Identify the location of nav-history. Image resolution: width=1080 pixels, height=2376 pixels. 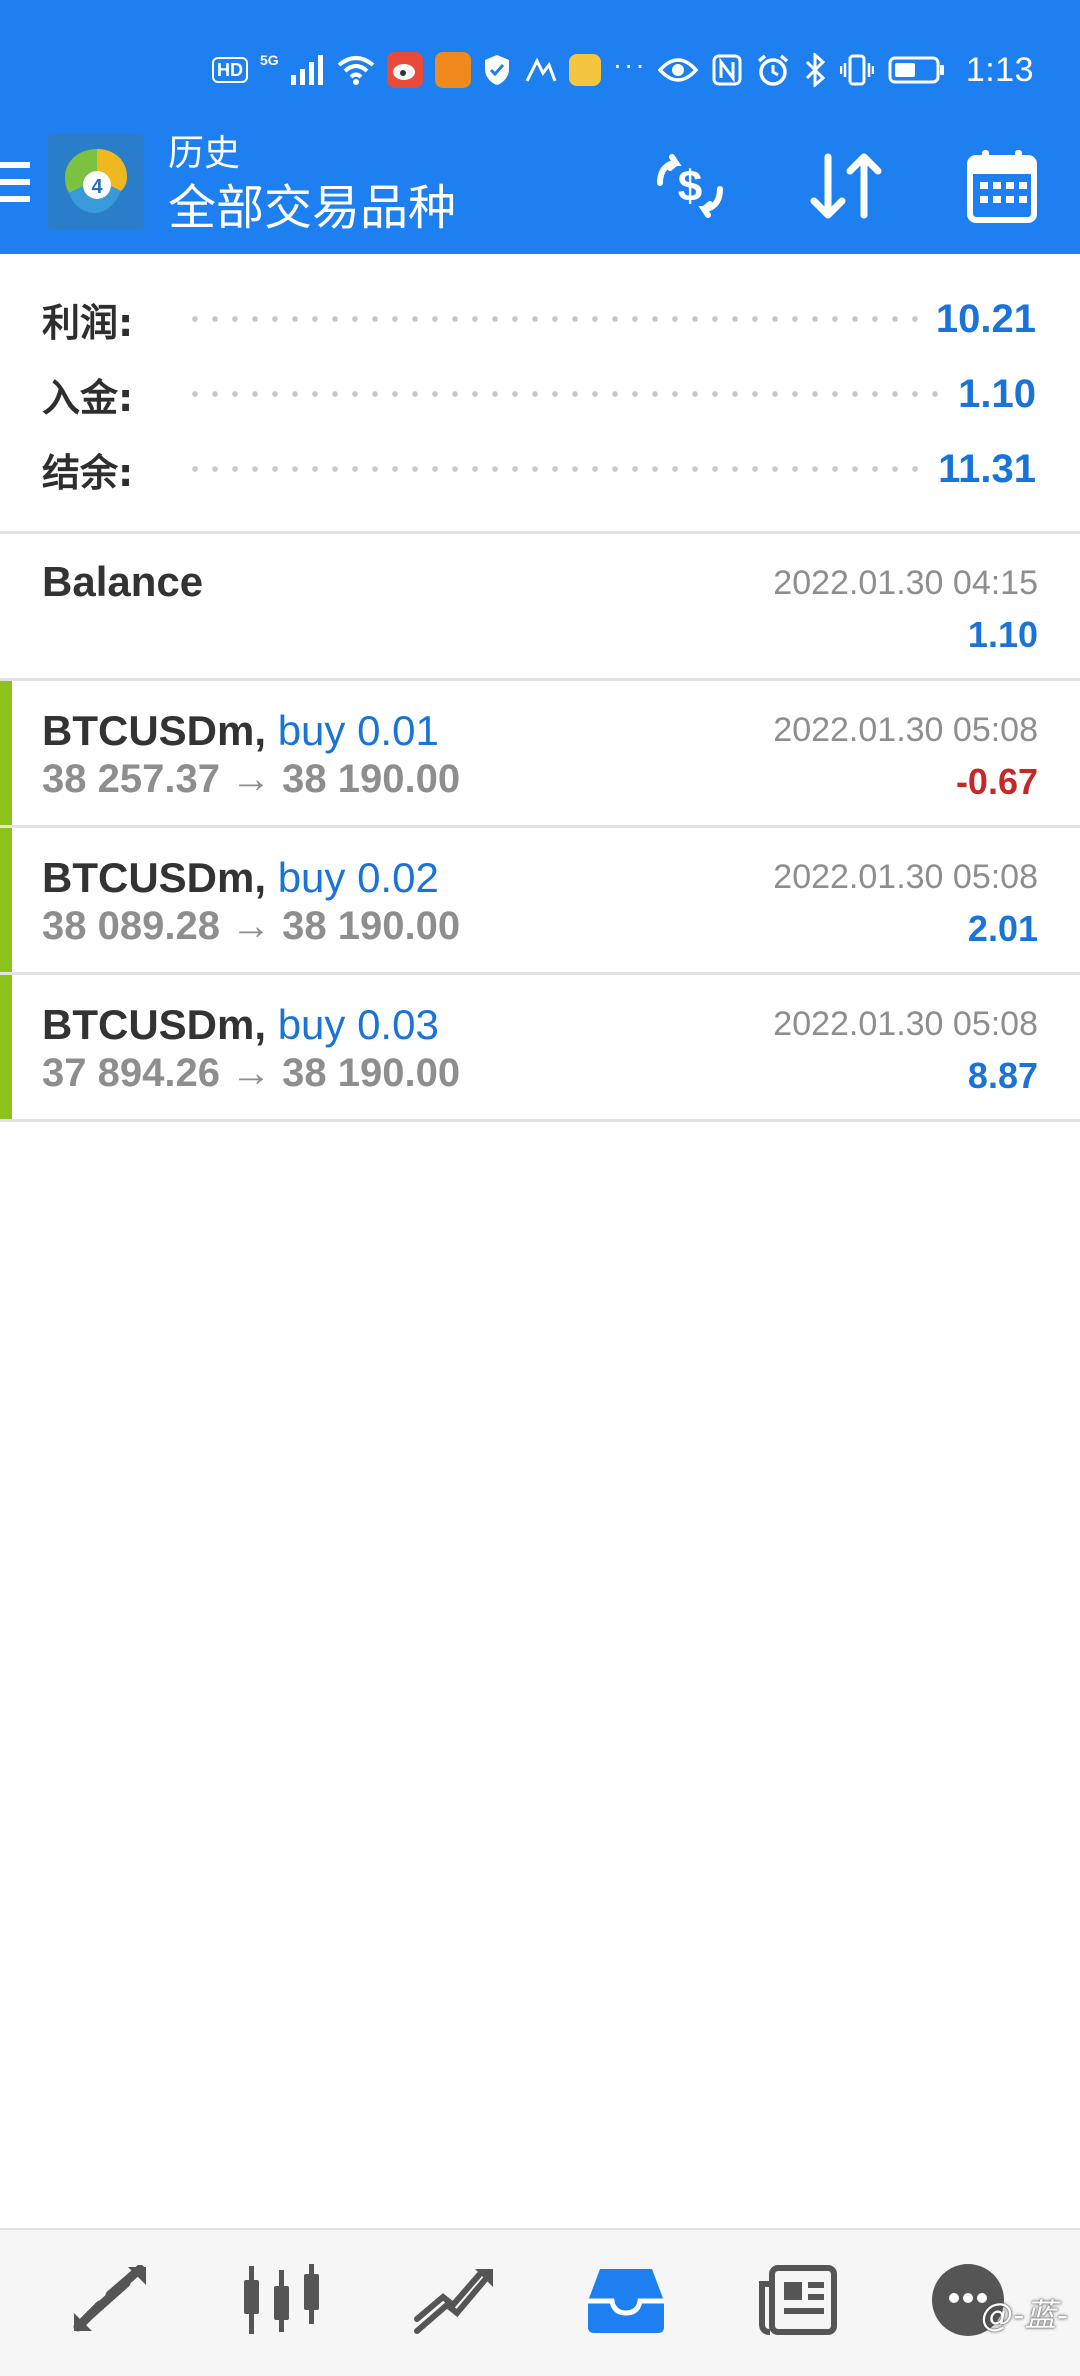
(626, 2300).